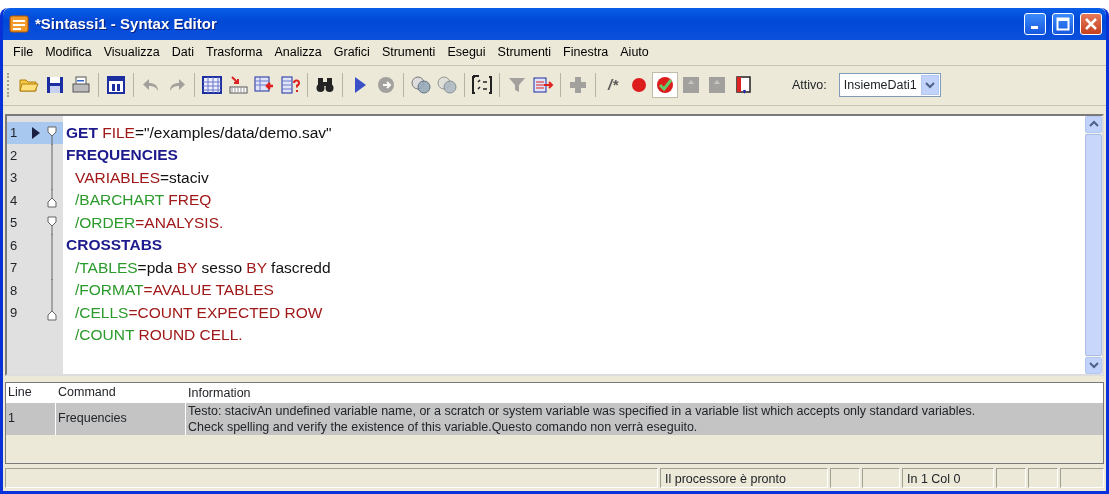  I want to click on line-number: 7, so click(14, 268).